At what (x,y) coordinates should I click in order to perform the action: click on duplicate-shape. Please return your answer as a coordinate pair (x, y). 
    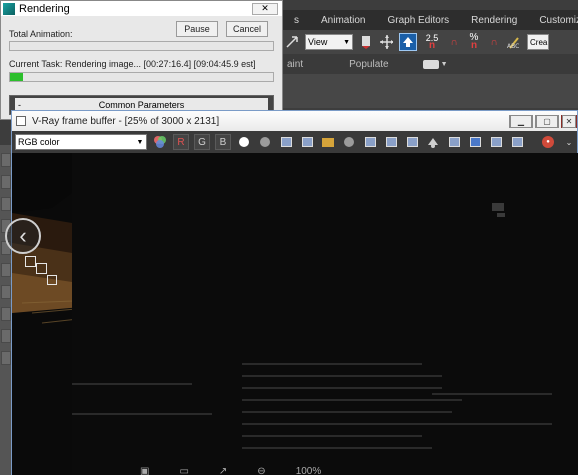
    Looking at the image, I should click on (370, 142).